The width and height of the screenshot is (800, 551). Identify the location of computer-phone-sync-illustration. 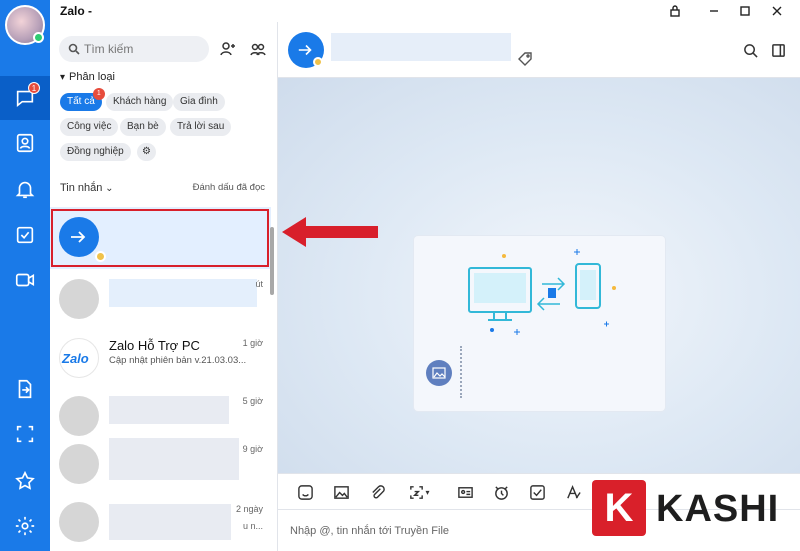
(542, 292).